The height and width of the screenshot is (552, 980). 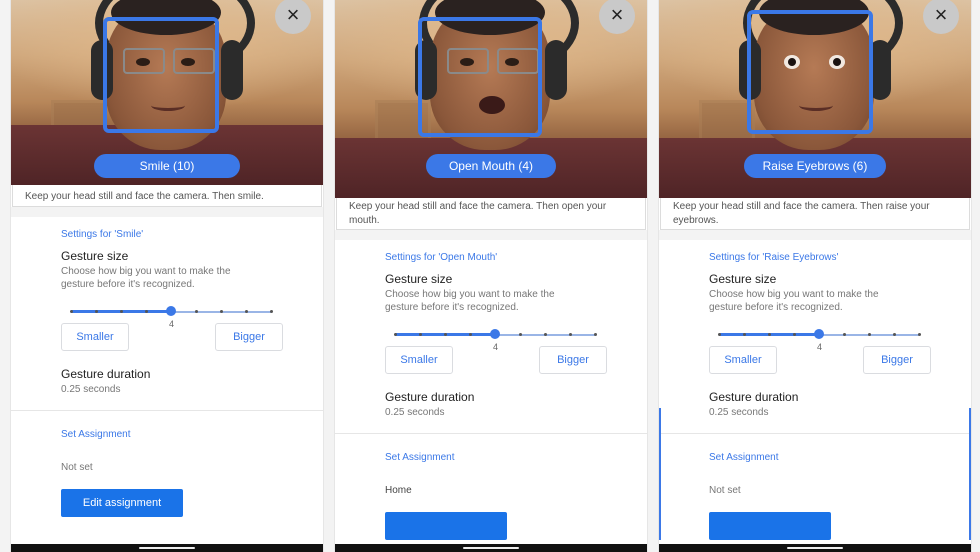 I want to click on settings-title: Settings for 'Open Mouth', so click(x=441, y=257).